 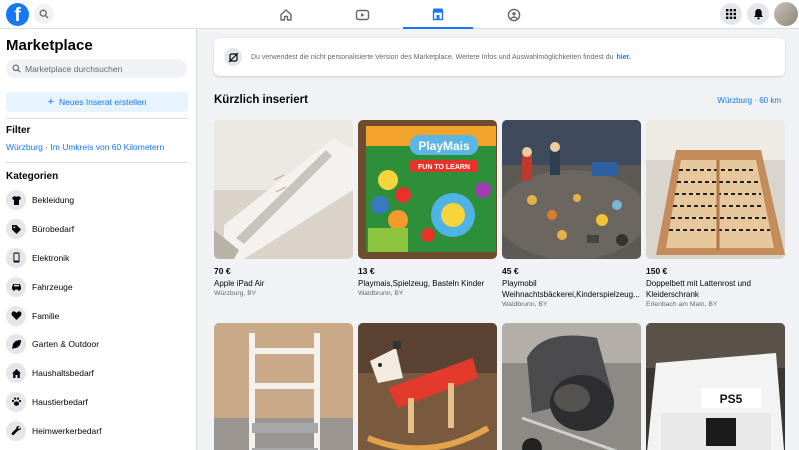 I want to click on category-item-haushaltsbedarf: Haushaltsbedarf, so click(x=97, y=373).